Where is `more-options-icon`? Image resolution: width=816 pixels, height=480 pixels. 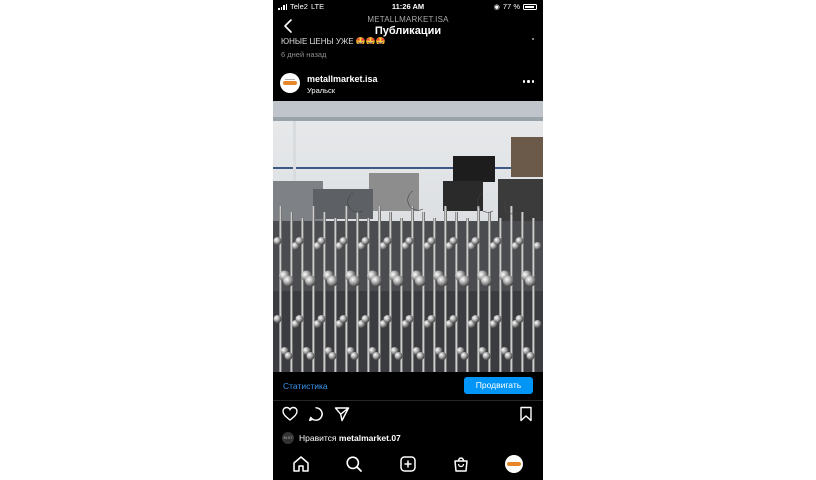
more-options-icon is located at coordinates (528, 81).